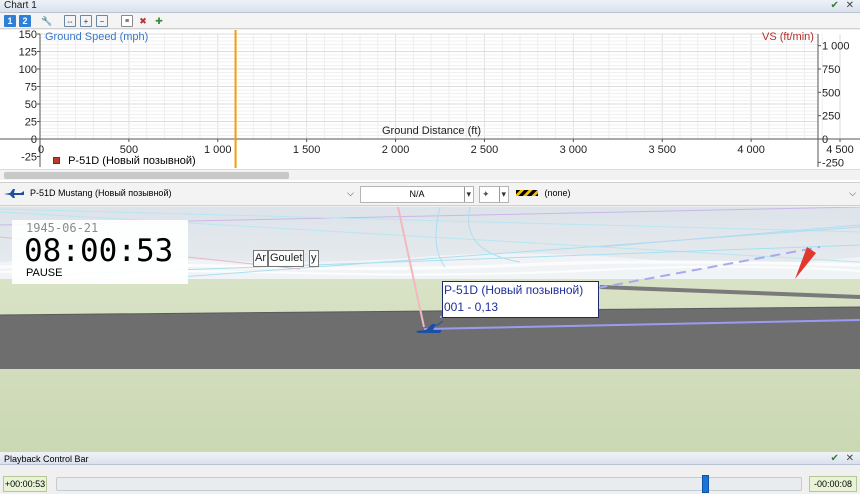  I want to click on clock-overlay: 1945-06-21 08:00:53 PAUSE, so click(100, 252).